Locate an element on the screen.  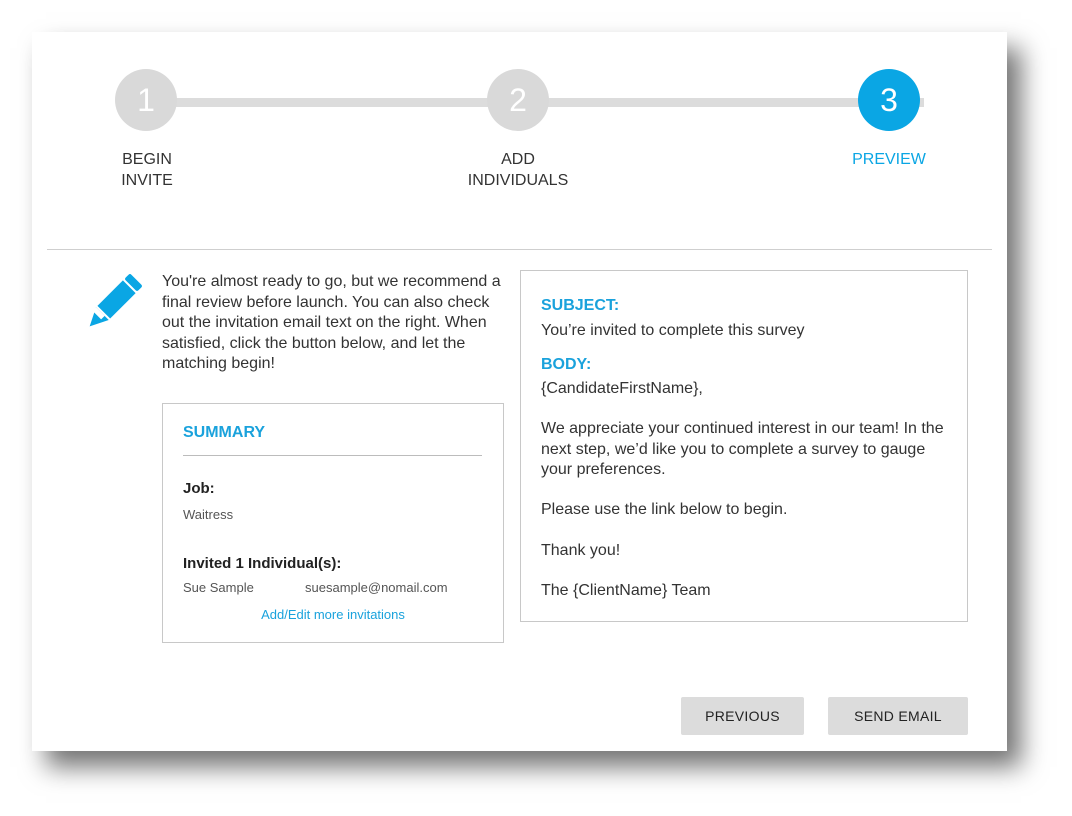
step-1-label-line1: BEGIN is located at coordinates (147, 159).